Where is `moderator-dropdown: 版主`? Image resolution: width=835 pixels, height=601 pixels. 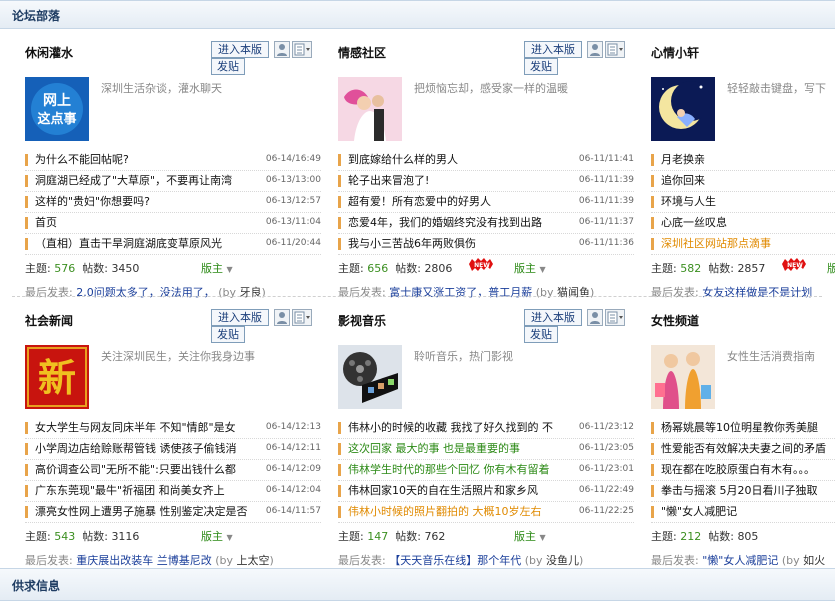
moderator-dropdown: 版主 is located at coordinates (831, 268).